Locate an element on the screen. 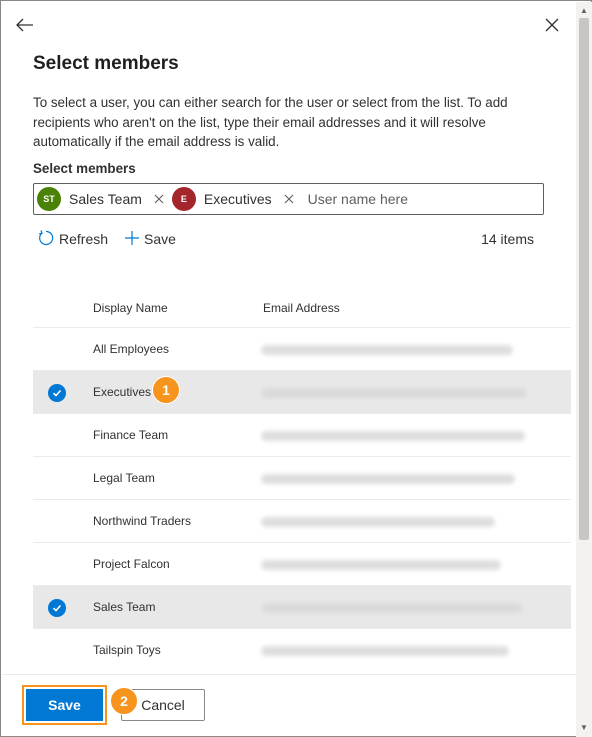  scrollbar-thumb is located at coordinates (584, 279).